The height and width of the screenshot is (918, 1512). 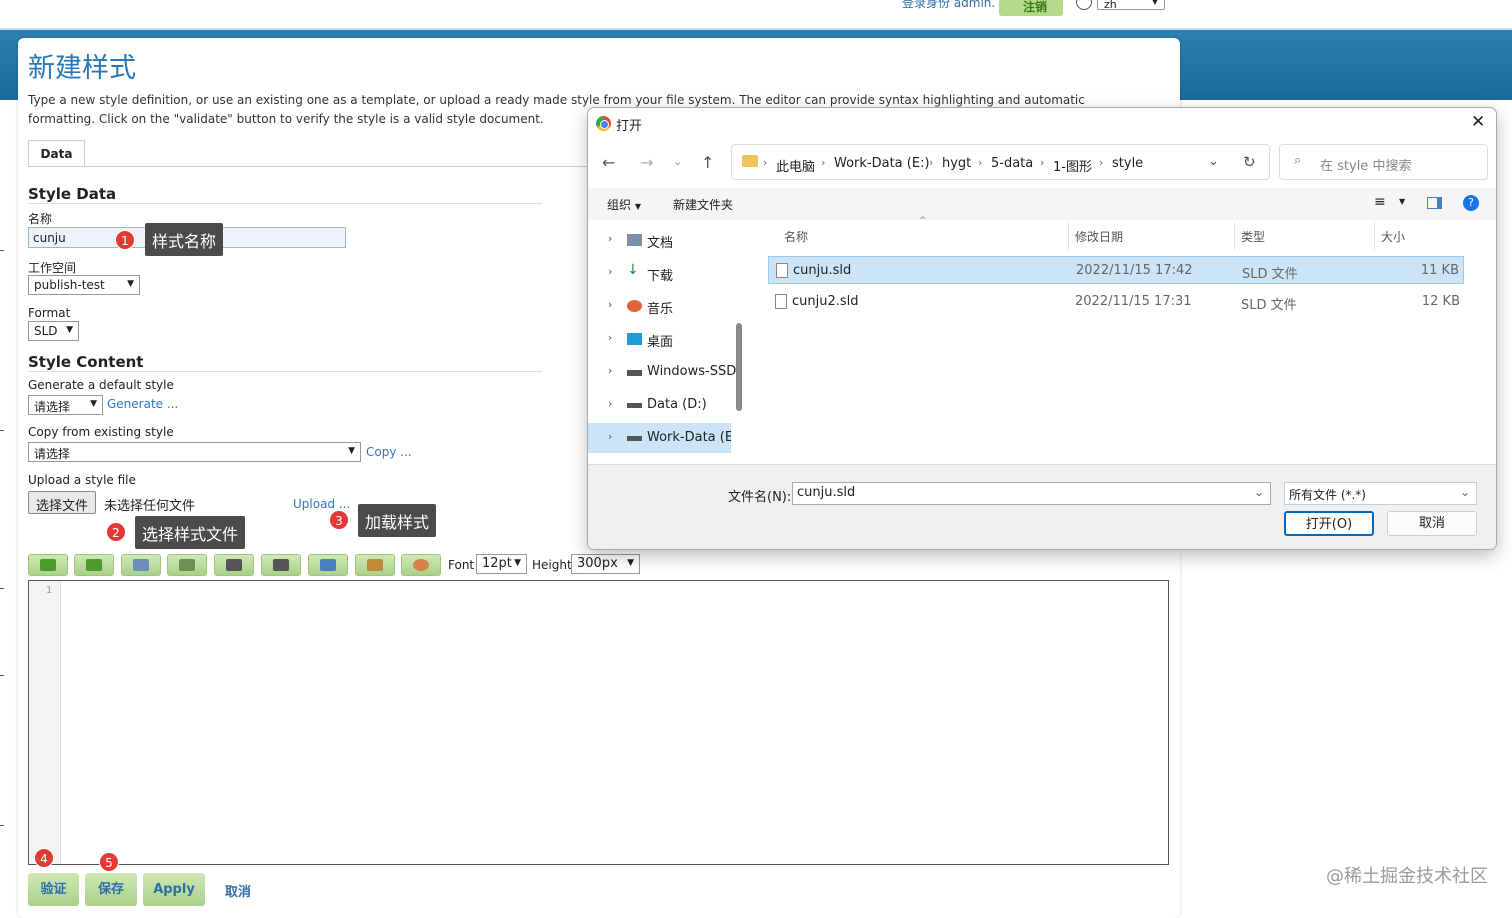 What do you see at coordinates (339, 520) in the screenshot?
I see `annotation-badge: 3` at bounding box center [339, 520].